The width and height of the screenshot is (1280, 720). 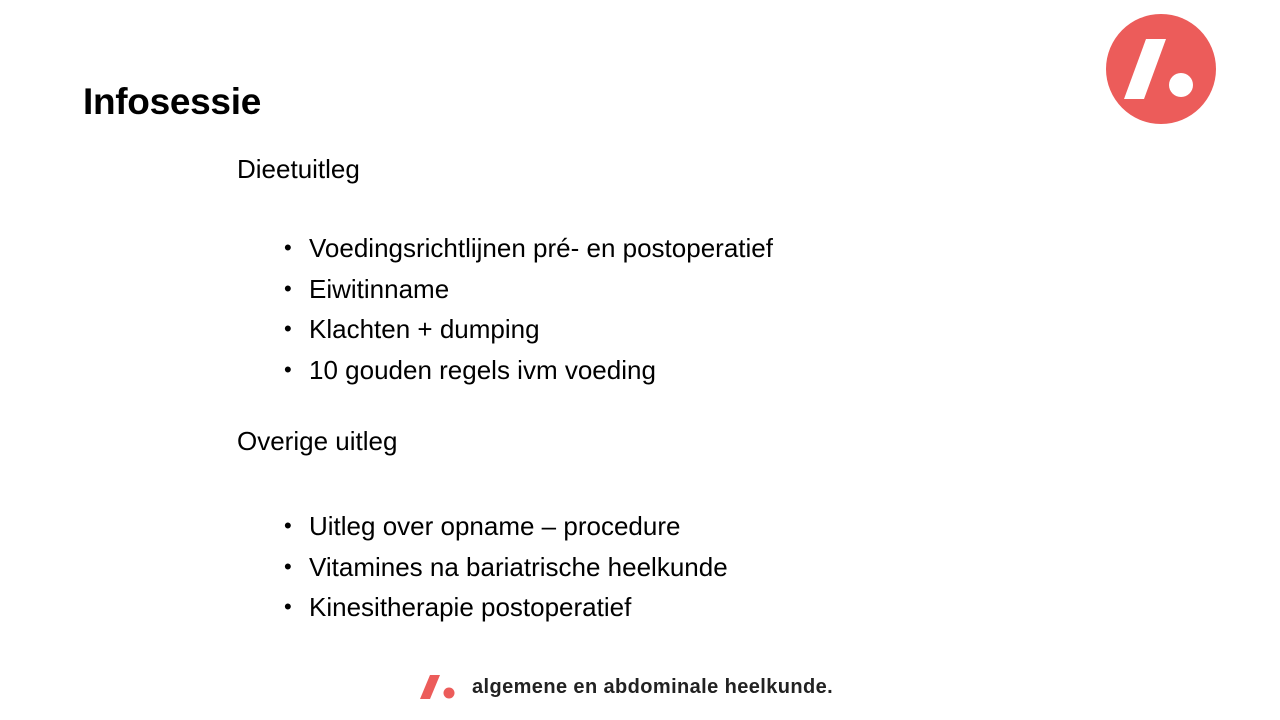 I want to click on brand-logo-icon, so click(x=1161, y=69).